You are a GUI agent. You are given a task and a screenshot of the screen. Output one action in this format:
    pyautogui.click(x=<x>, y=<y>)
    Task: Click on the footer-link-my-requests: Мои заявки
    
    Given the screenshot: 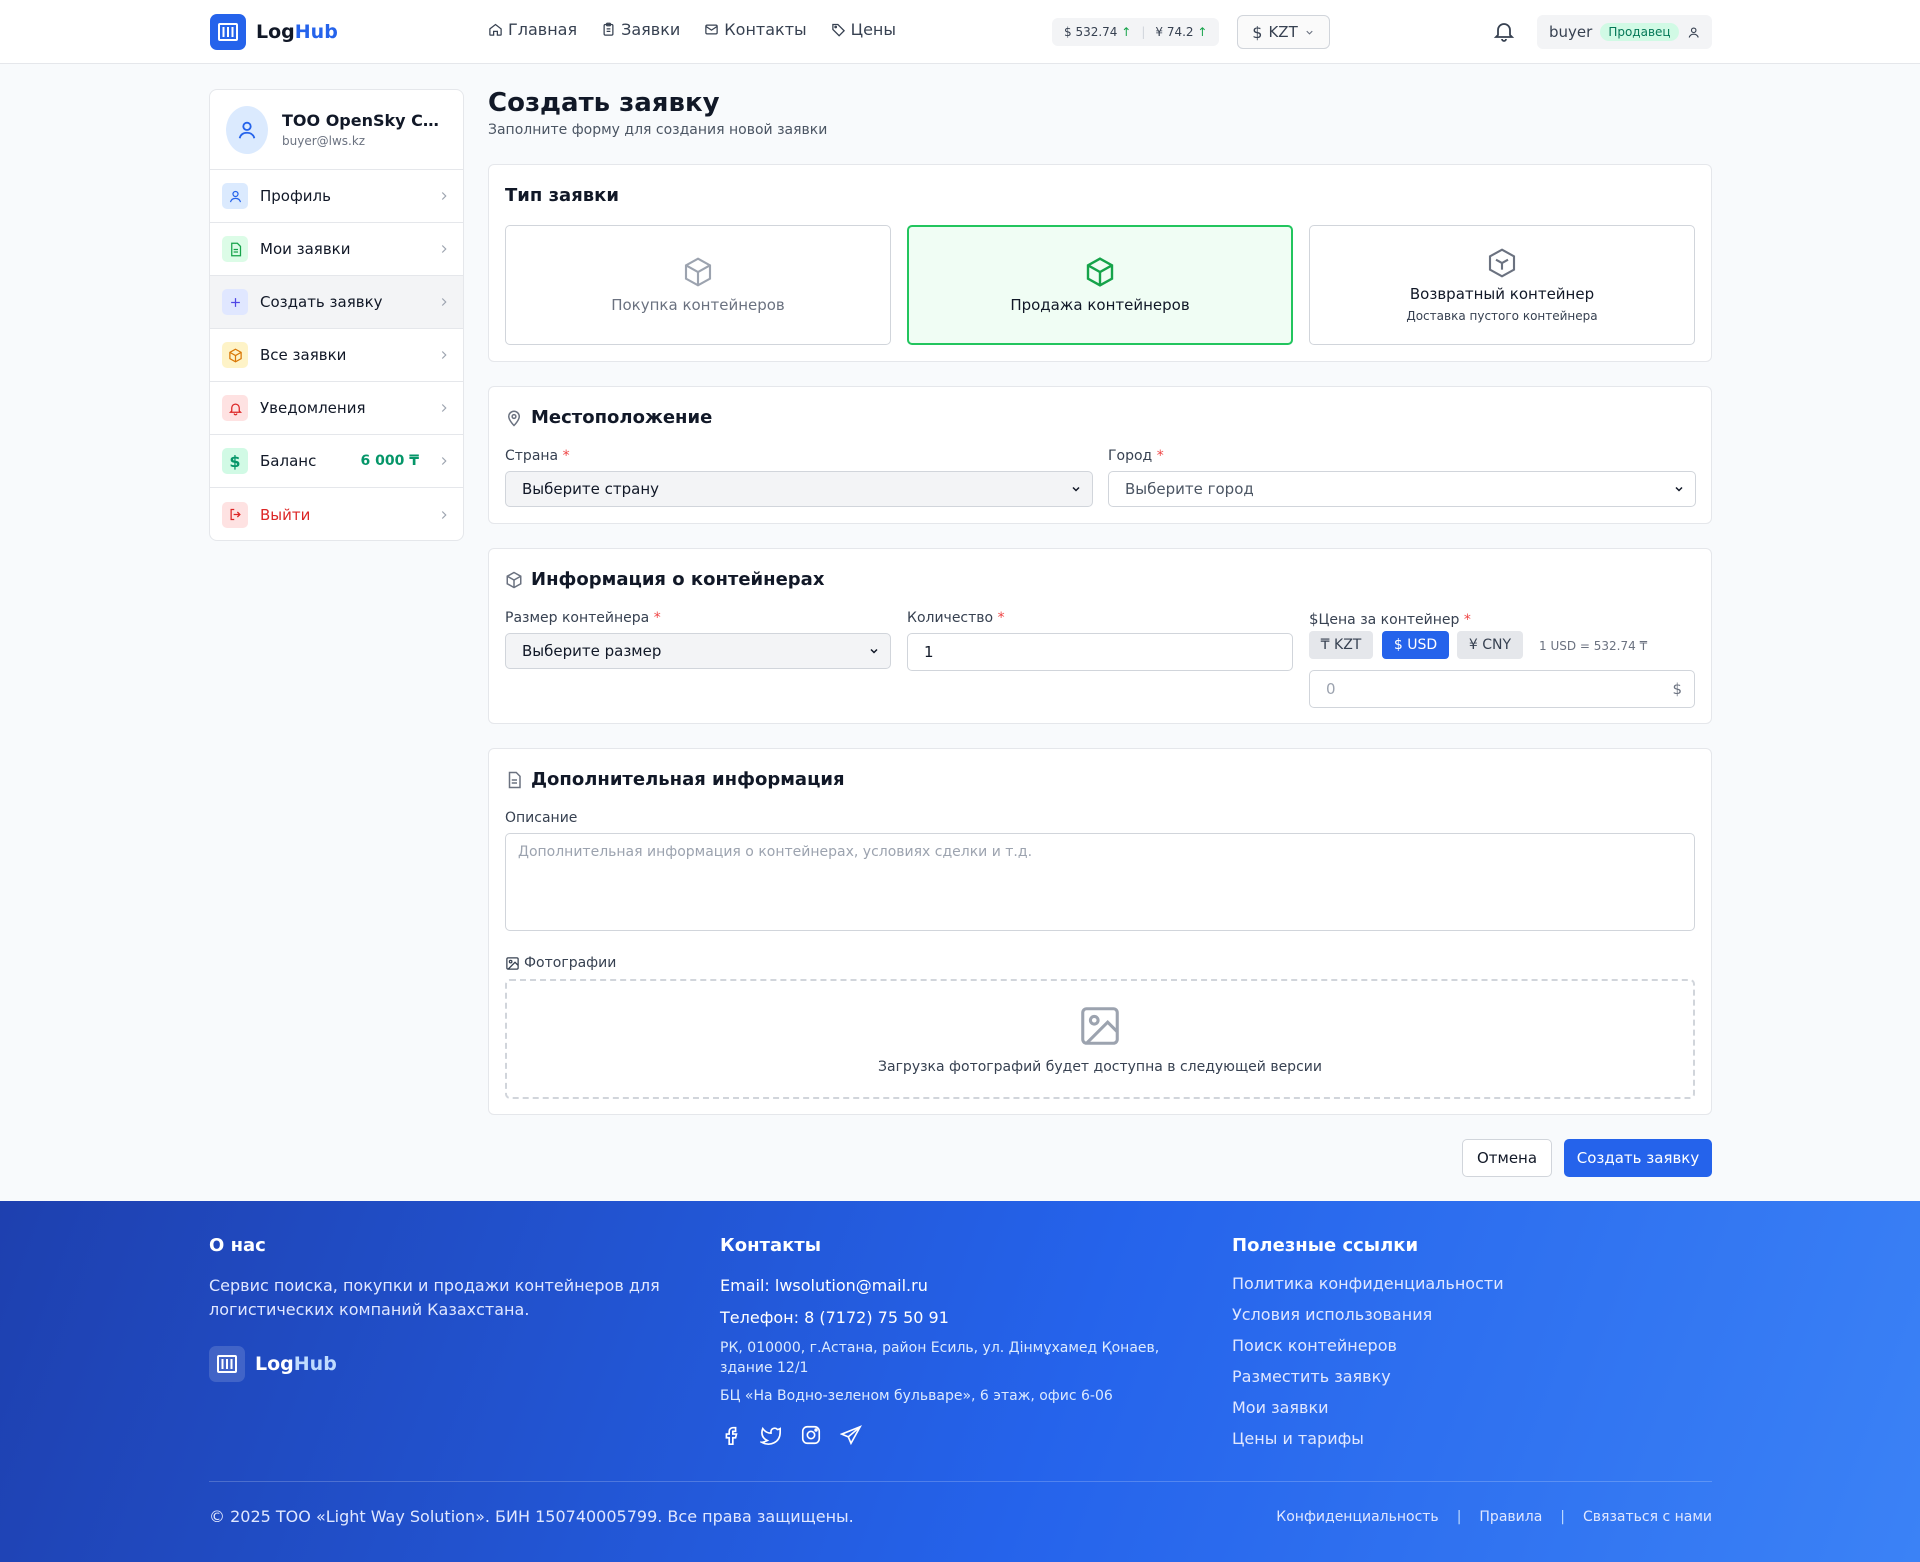 What is the action you would take?
    pyautogui.click(x=1467, y=1407)
    